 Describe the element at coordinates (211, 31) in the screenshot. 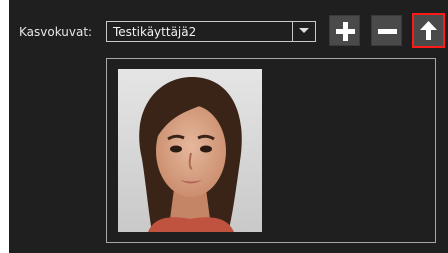

I see `user-select: Testikäyttäjä2` at that location.